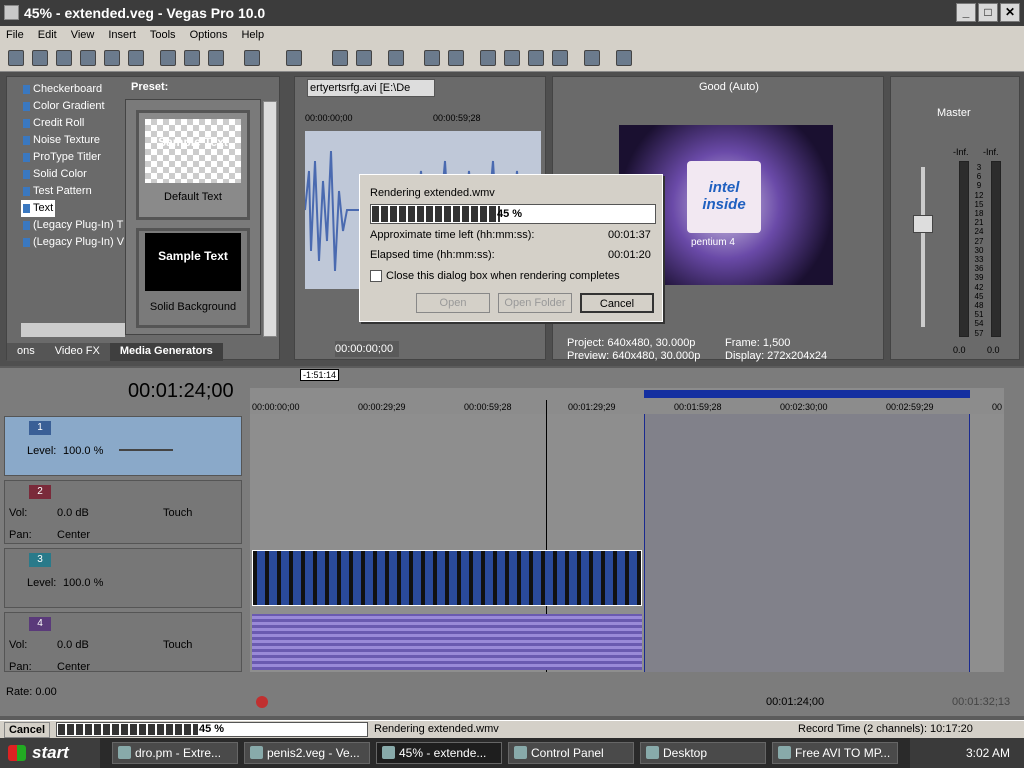 The image size is (1024, 768). What do you see at coordinates (592, 58) in the screenshot?
I see `paint-icon` at bounding box center [592, 58].